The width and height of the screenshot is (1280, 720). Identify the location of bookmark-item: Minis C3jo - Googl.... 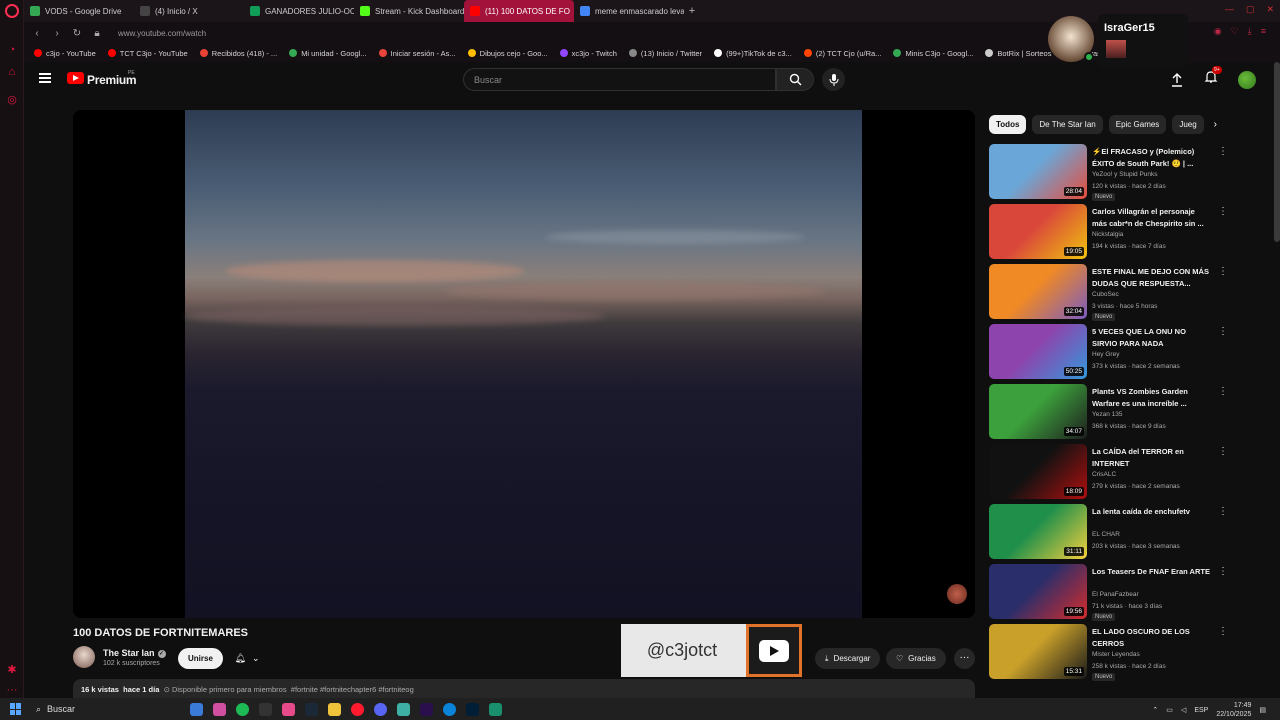
(933, 53).